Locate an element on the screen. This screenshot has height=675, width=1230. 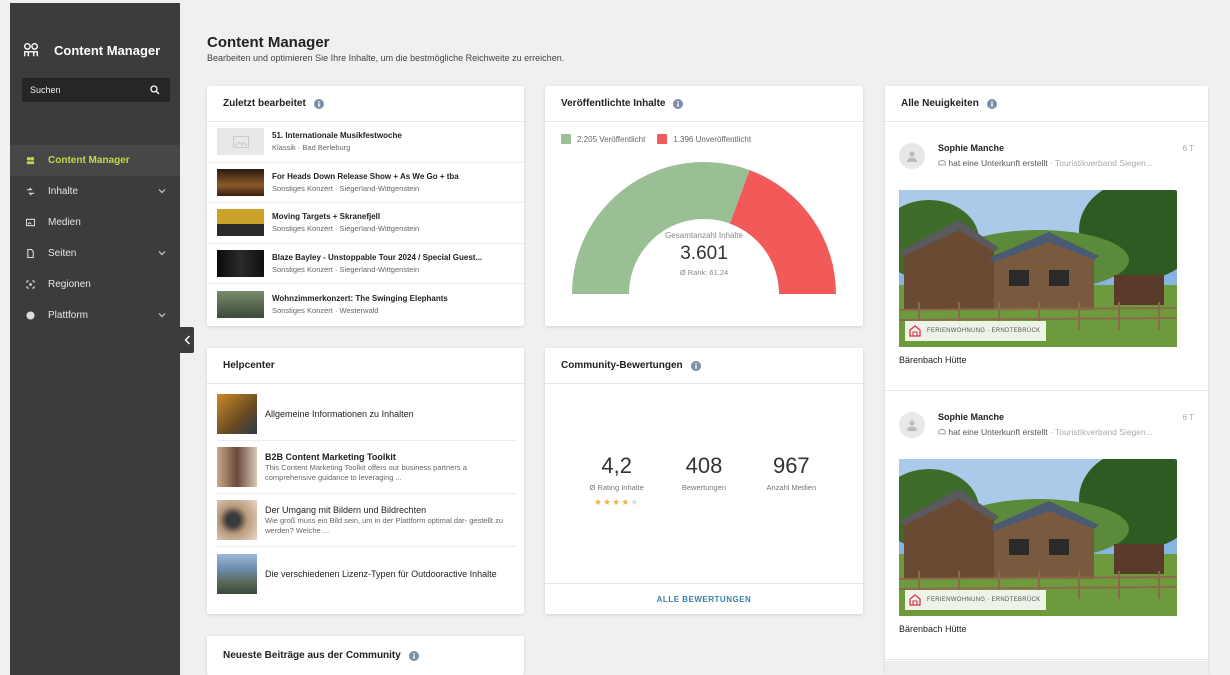
all-ratings-button: ALLE BEWERTUNGEN is located at coordinates (704, 598).